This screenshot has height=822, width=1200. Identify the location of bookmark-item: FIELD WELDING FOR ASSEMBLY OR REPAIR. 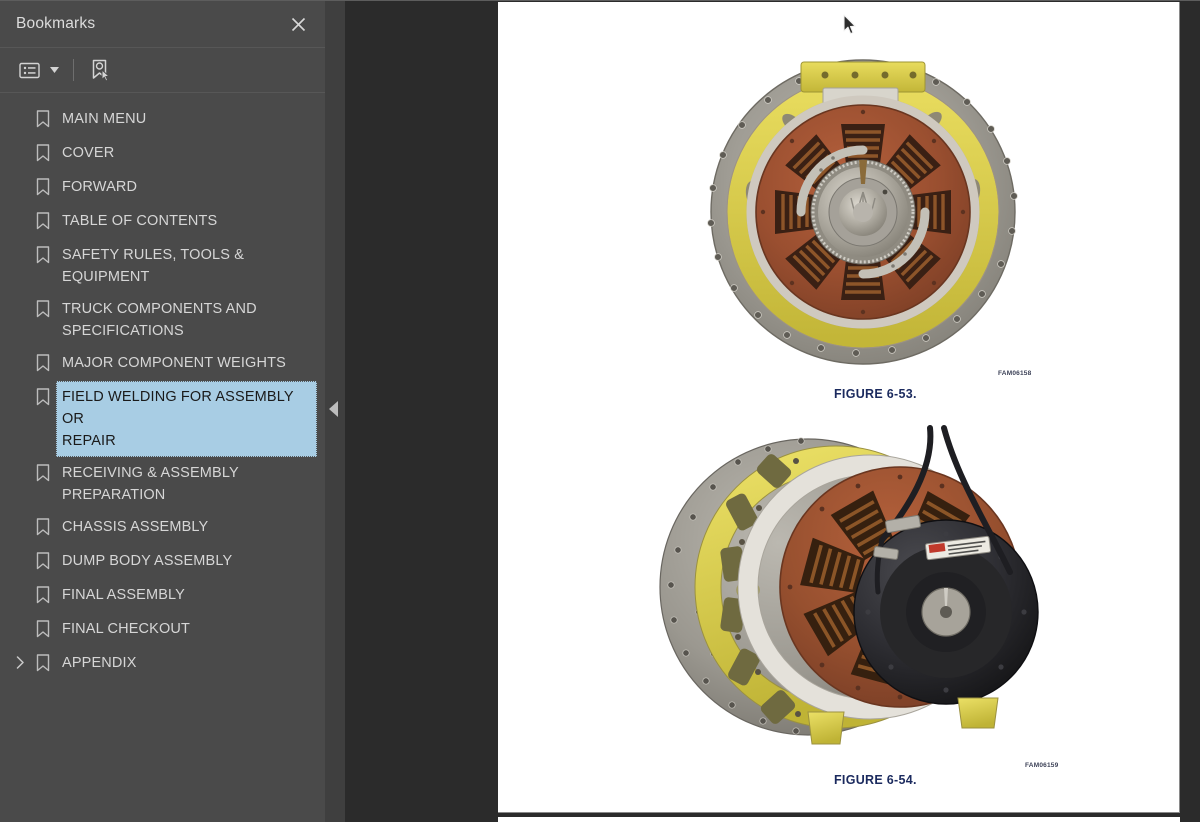
(162, 419).